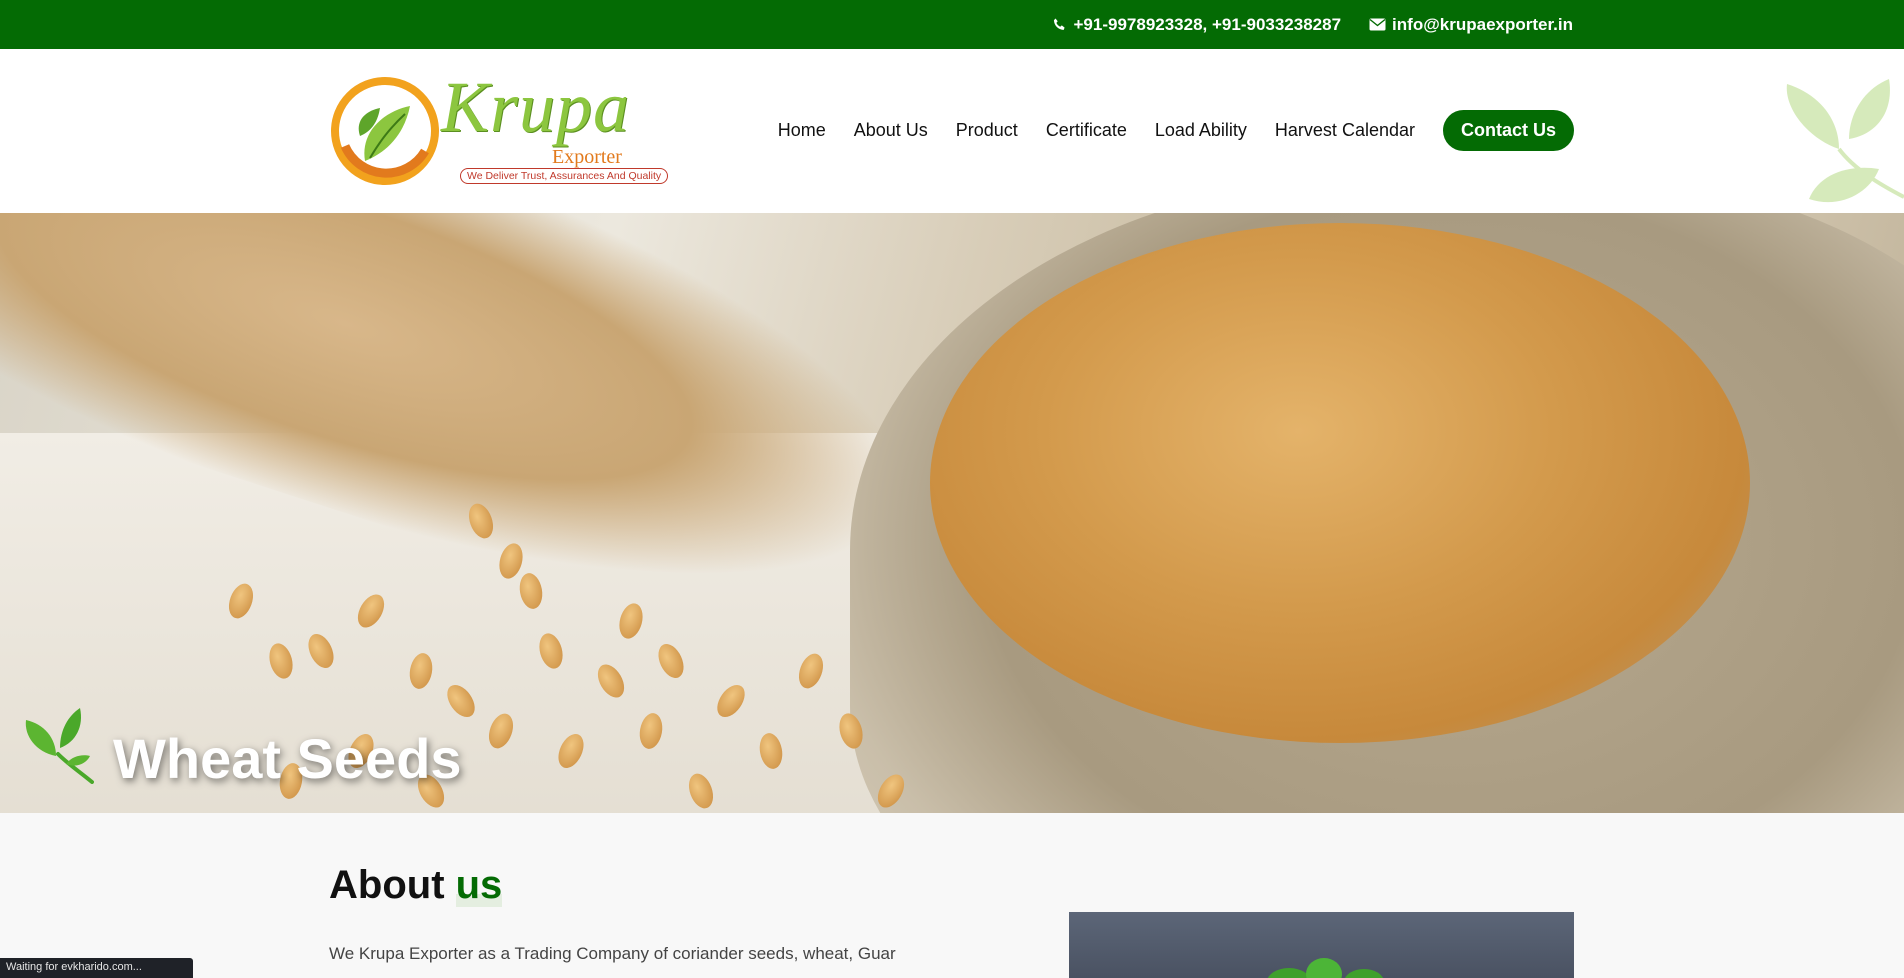 The width and height of the screenshot is (1904, 978). What do you see at coordinates (1325, 968) in the screenshot?
I see `sprout-icon` at bounding box center [1325, 968].